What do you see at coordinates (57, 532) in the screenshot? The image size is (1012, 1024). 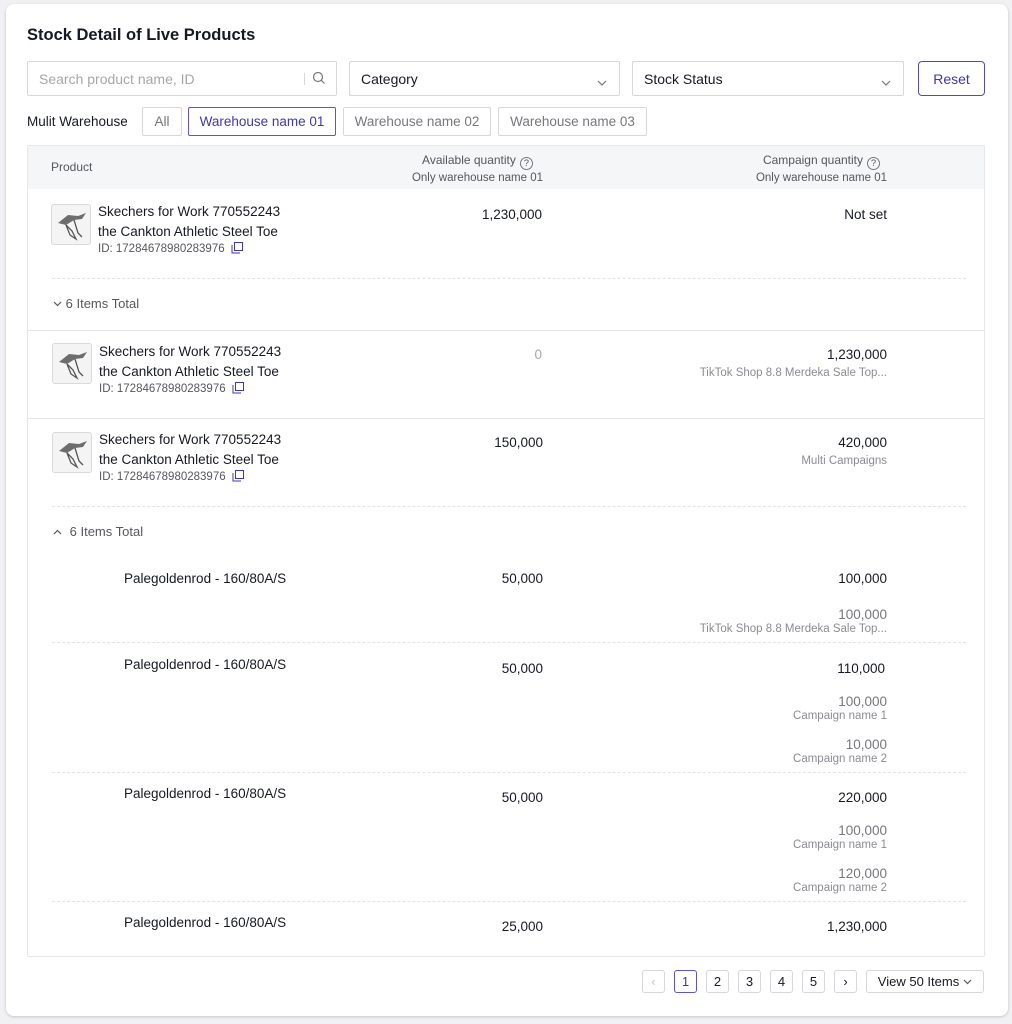 I see `chevron-up-icon` at bounding box center [57, 532].